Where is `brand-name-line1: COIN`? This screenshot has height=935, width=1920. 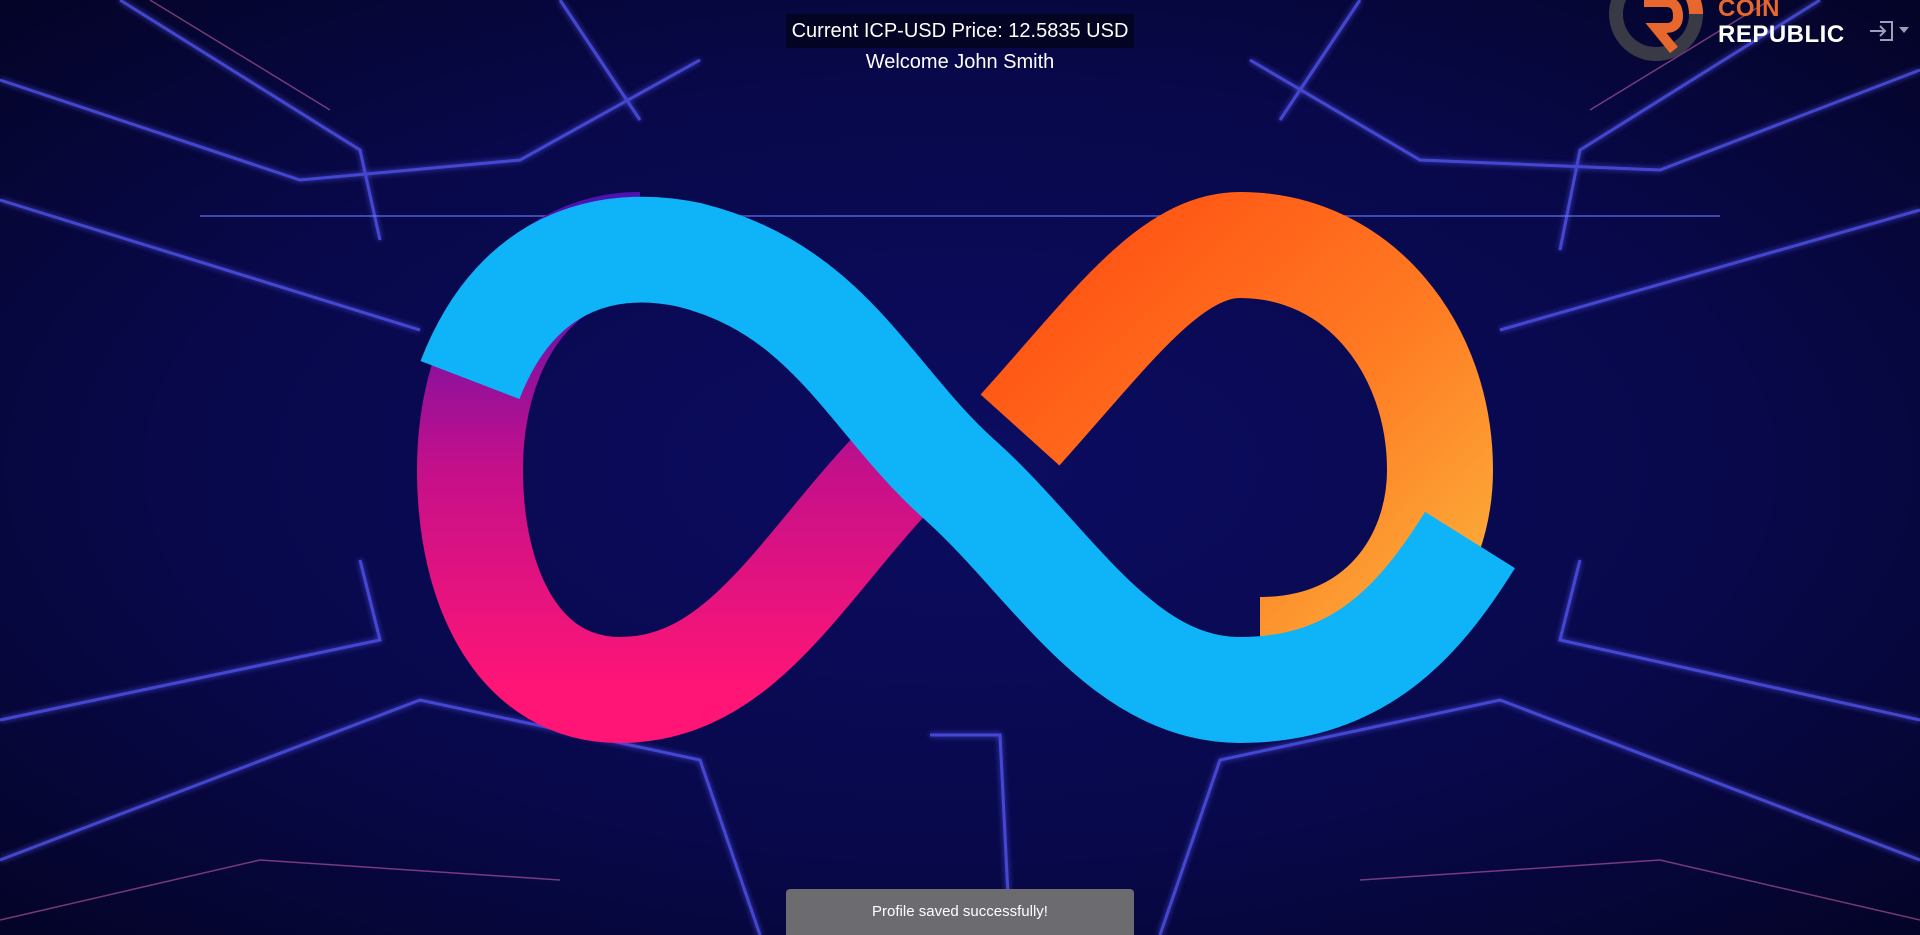
brand-name-line1: COIN is located at coordinates (1749, 11).